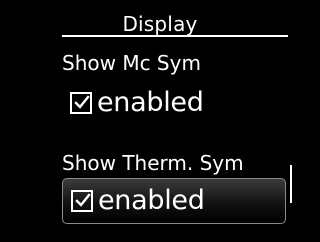 This screenshot has height=242, width=320. What do you see at coordinates (291, 184) in the screenshot?
I see `scroll-indicator` at bounding box center [291, 184].